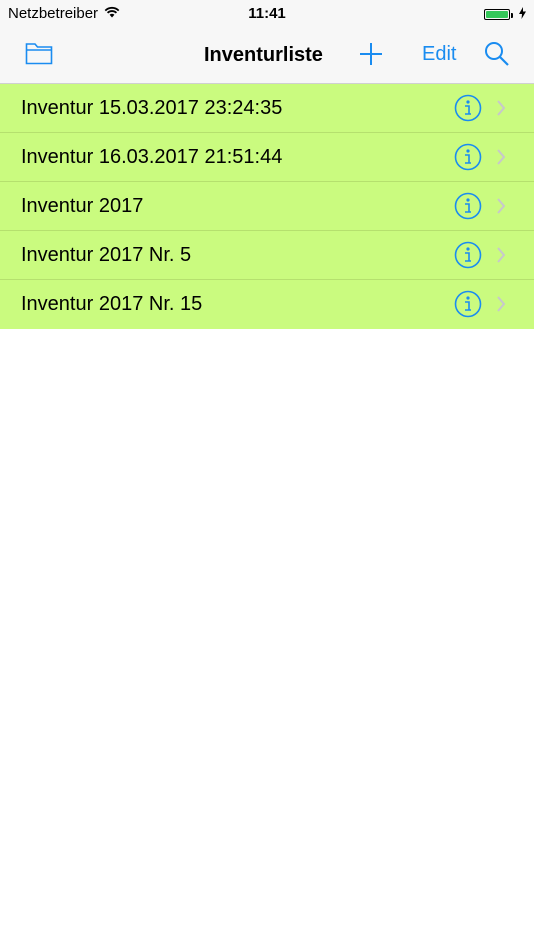  What do you see at coordinates (267, 255) in the screenshot?
I see `list-item: Inventur 2017 Nr. 5` at bounding box center [267, 255].